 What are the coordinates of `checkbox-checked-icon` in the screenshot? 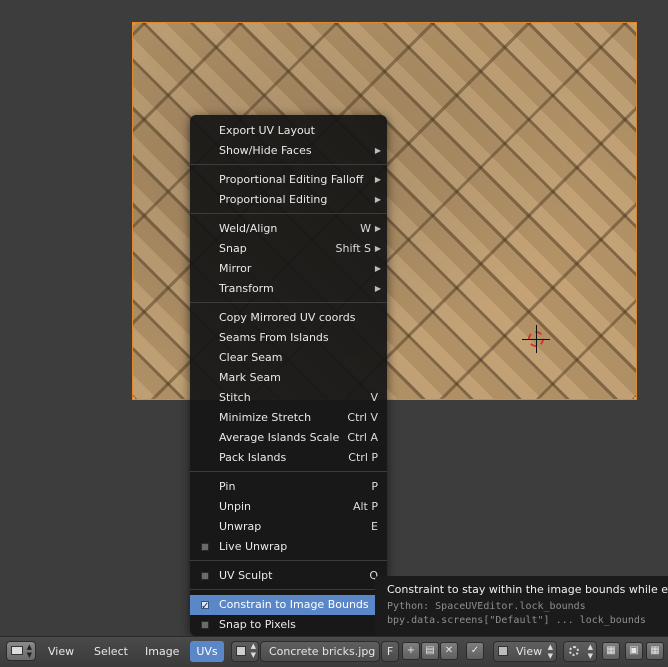 It's located at (205, 607).